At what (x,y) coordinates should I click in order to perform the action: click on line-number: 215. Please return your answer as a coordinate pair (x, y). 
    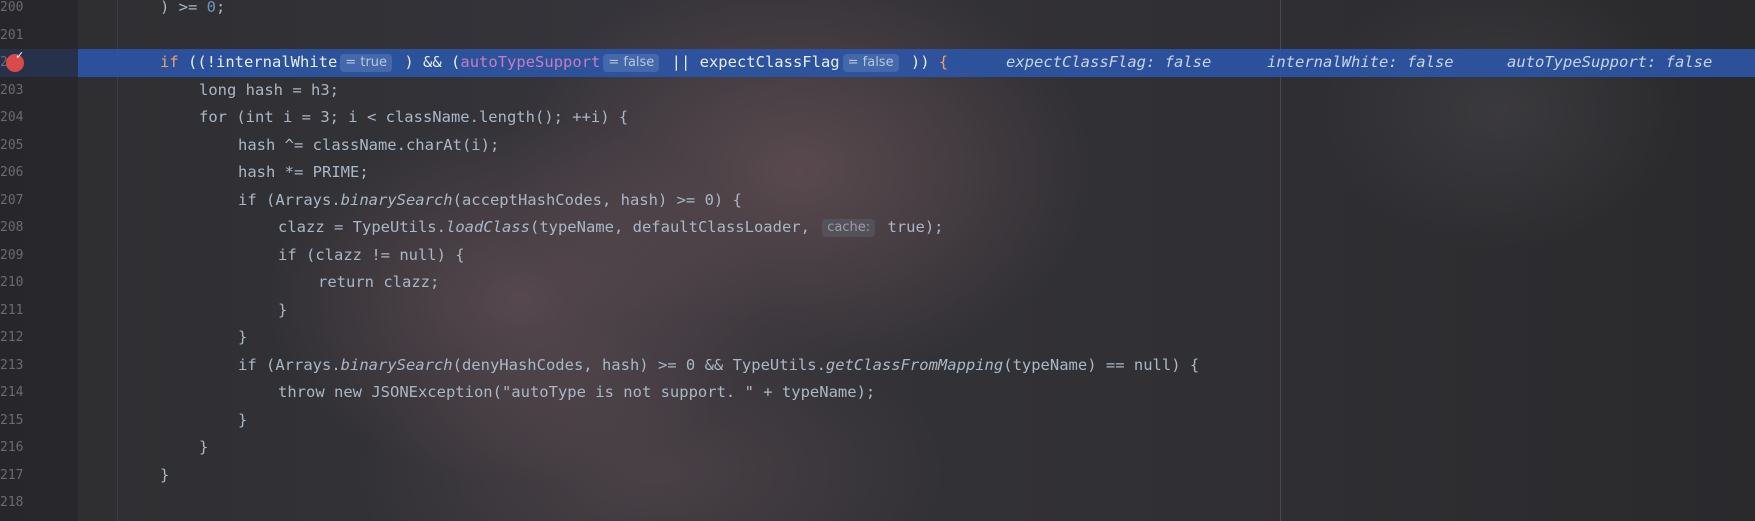
    Looking at the image, I should click on (12, 420).